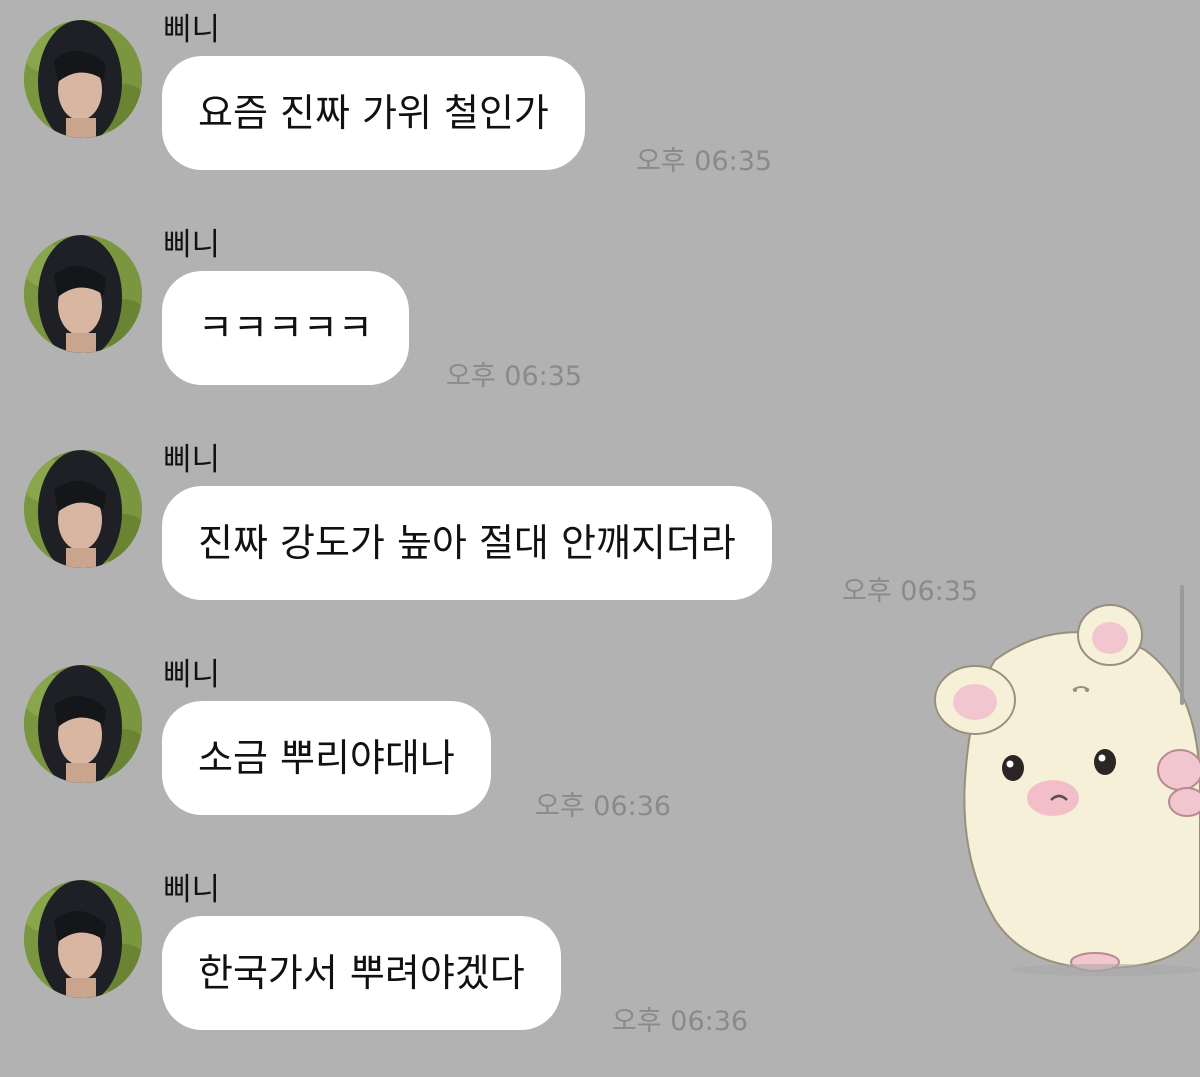  I want to click on scrollbar, so click(1182, 645).